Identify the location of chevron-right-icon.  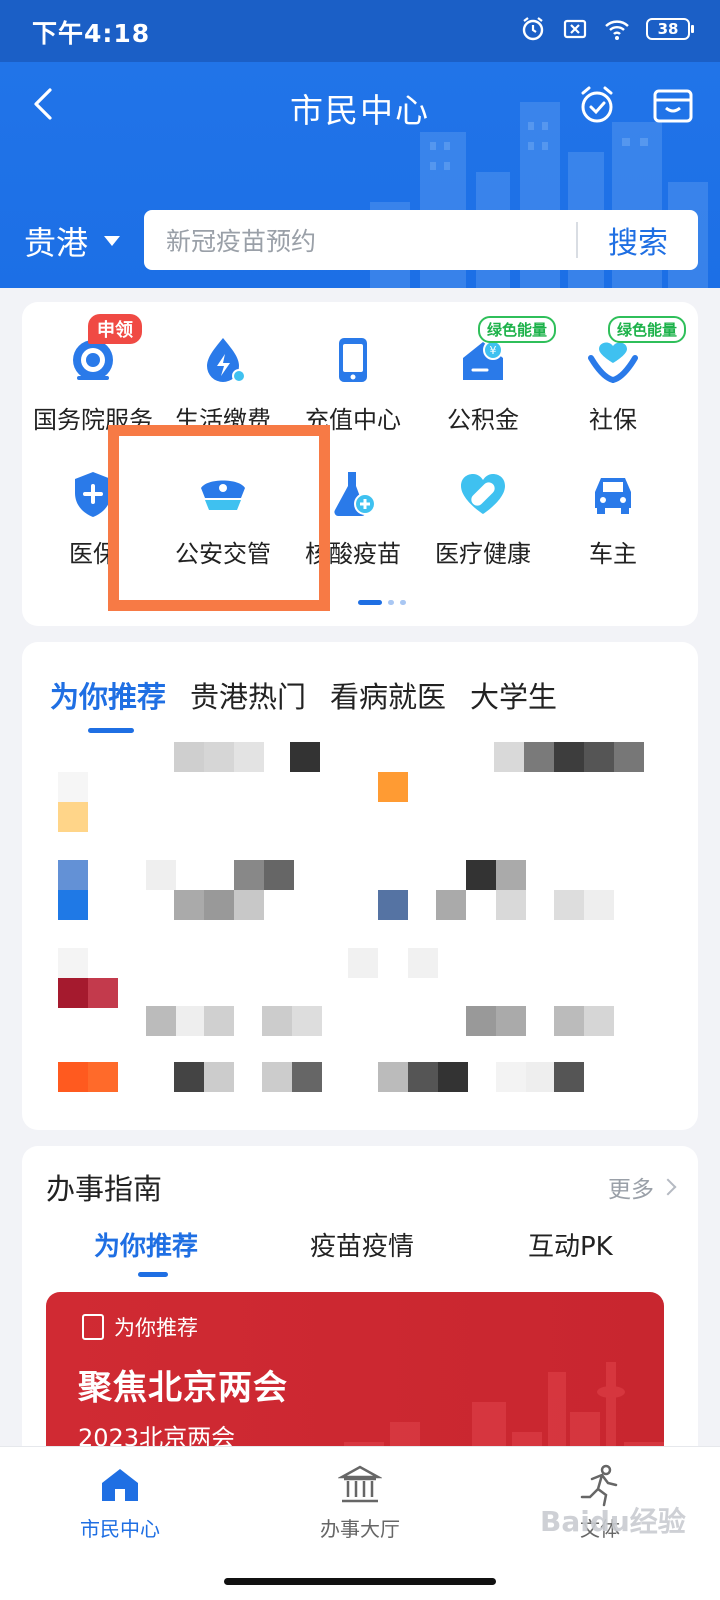
(668, 1187).